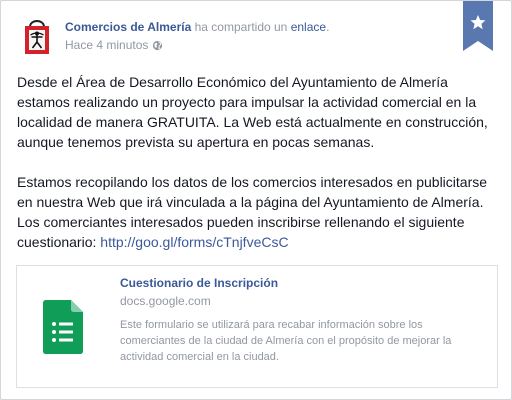 The image size is (512, 400). I want to click on timestamp: Hace 4 minutos, so click(106, 45).